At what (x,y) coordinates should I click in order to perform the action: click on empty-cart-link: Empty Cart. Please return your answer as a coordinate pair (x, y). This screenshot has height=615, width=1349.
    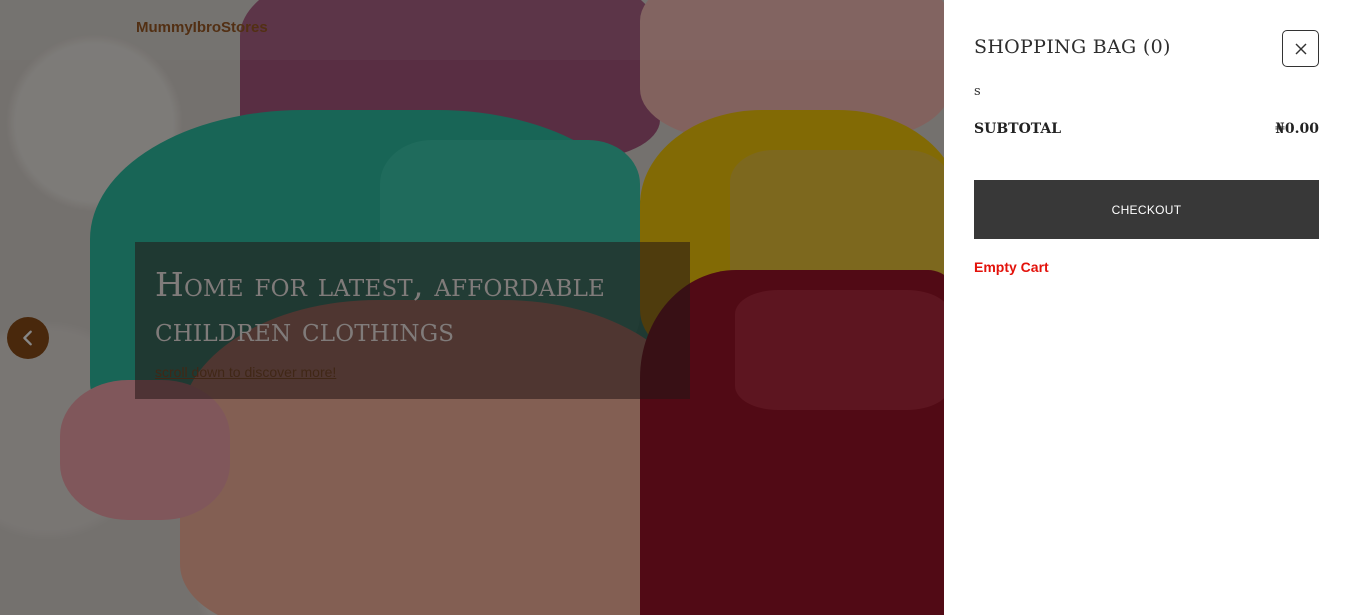
    Looking at the image, I should click on (1011, 267).